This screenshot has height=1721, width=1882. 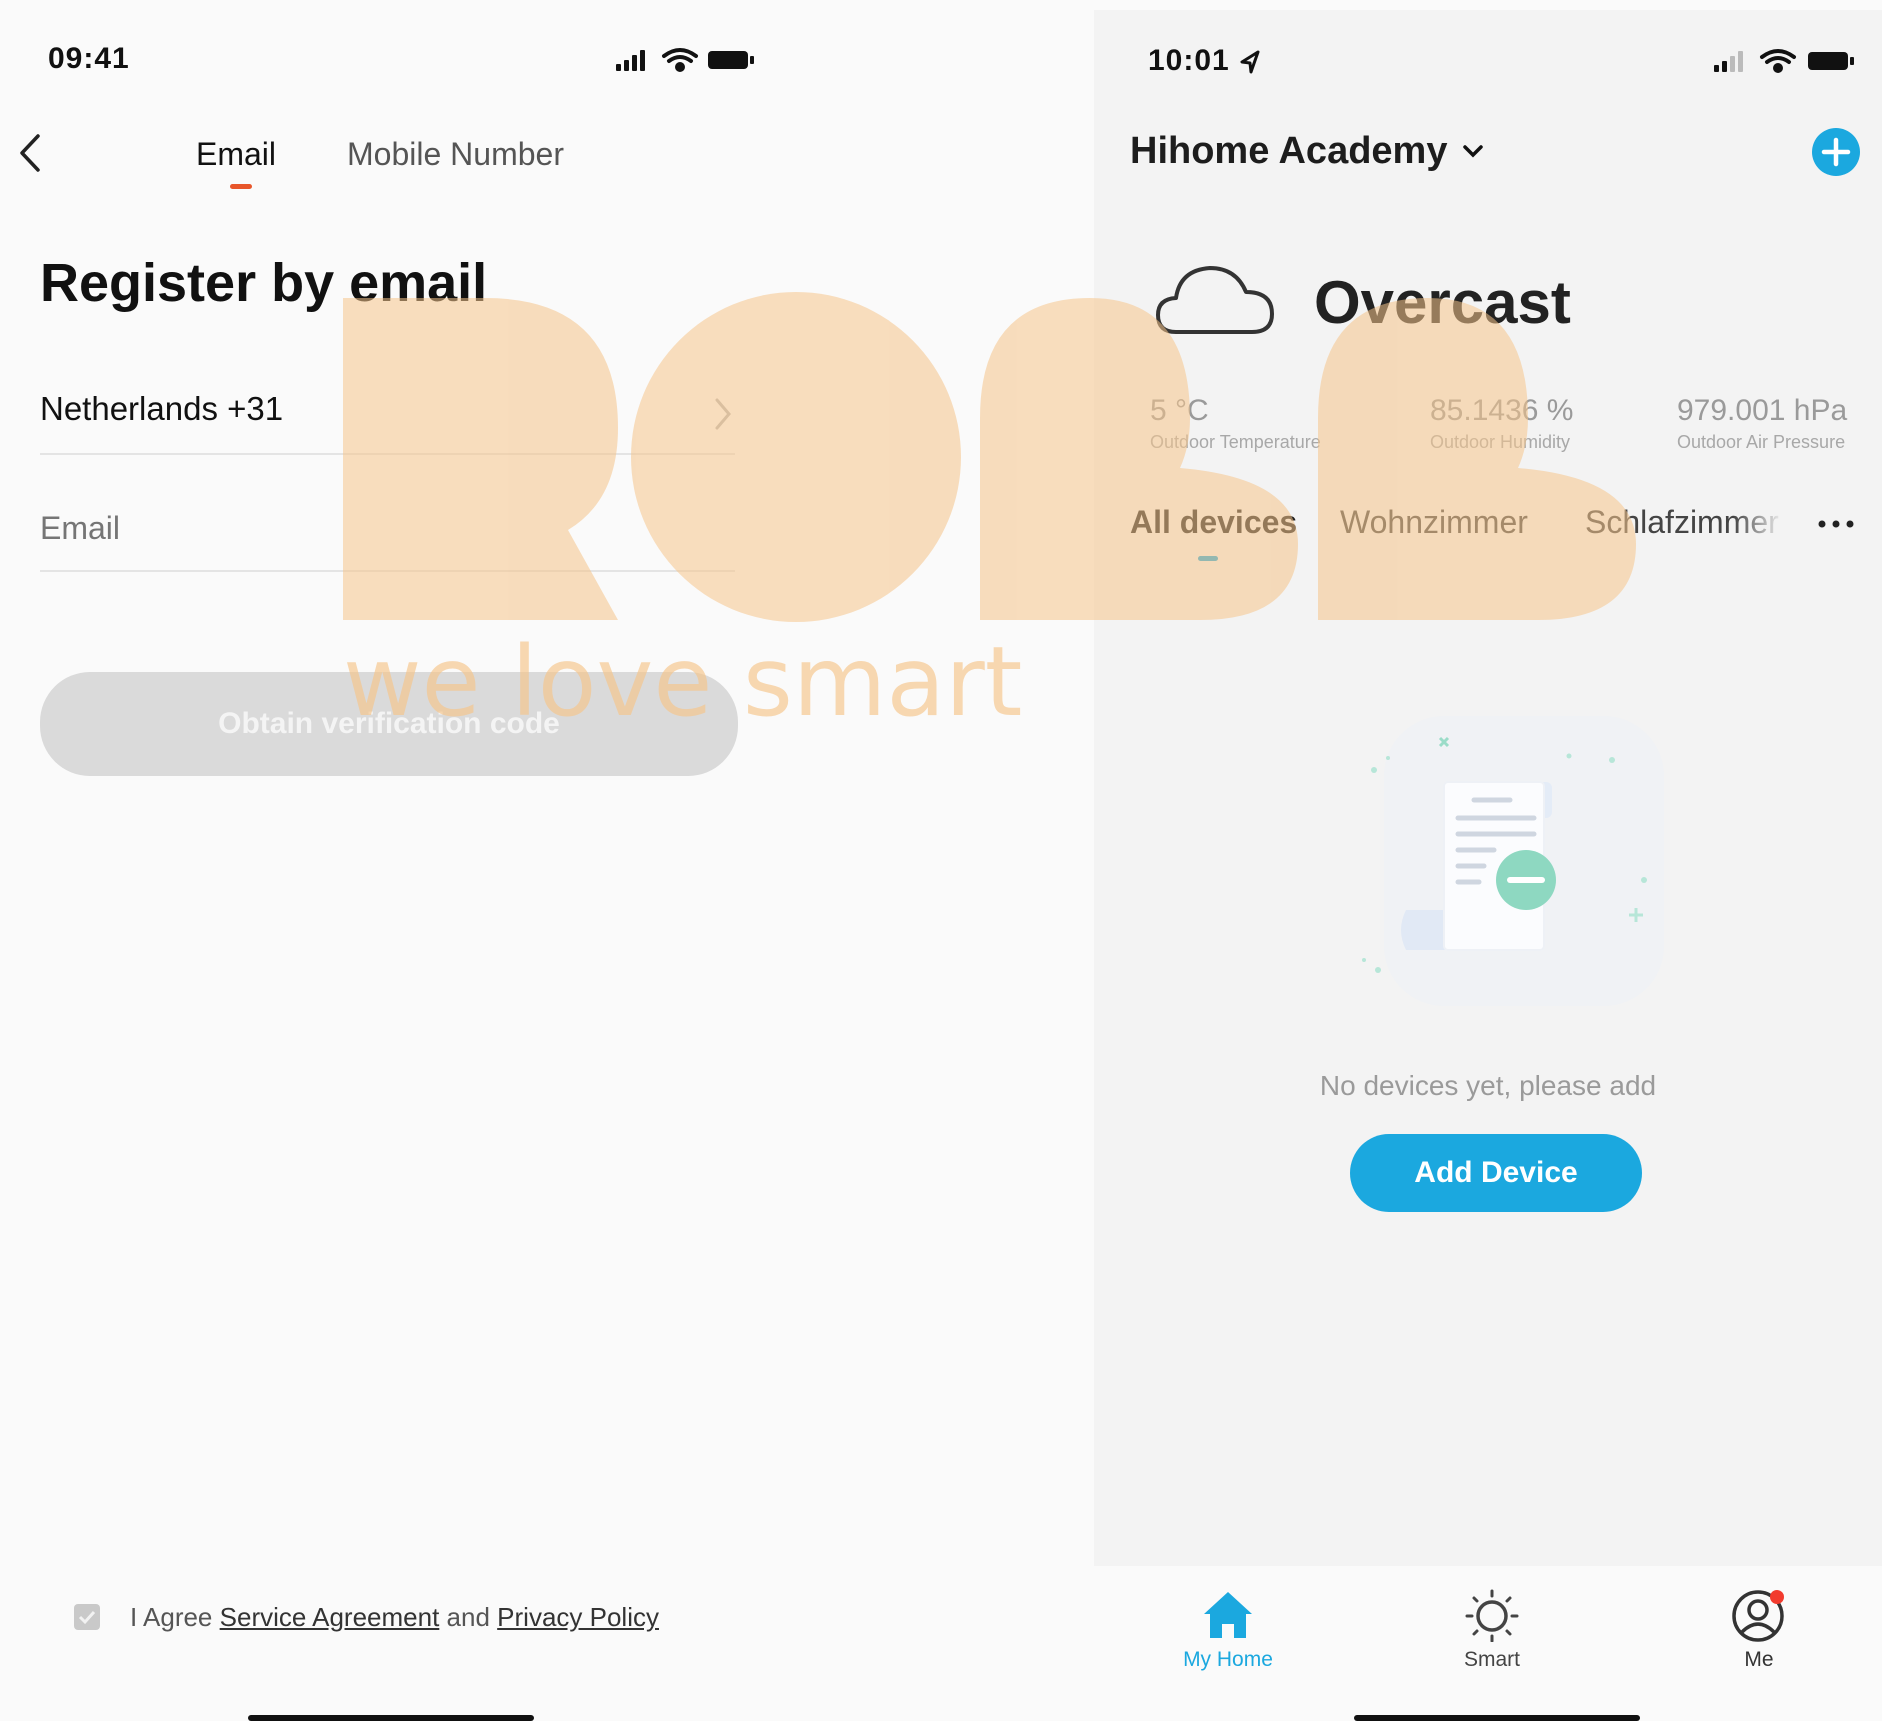 What do you see at coordinates (1762, 410) in the screenshot?
I see `stat-value: 979.001 hPa` at bounding box center [1762, 410].